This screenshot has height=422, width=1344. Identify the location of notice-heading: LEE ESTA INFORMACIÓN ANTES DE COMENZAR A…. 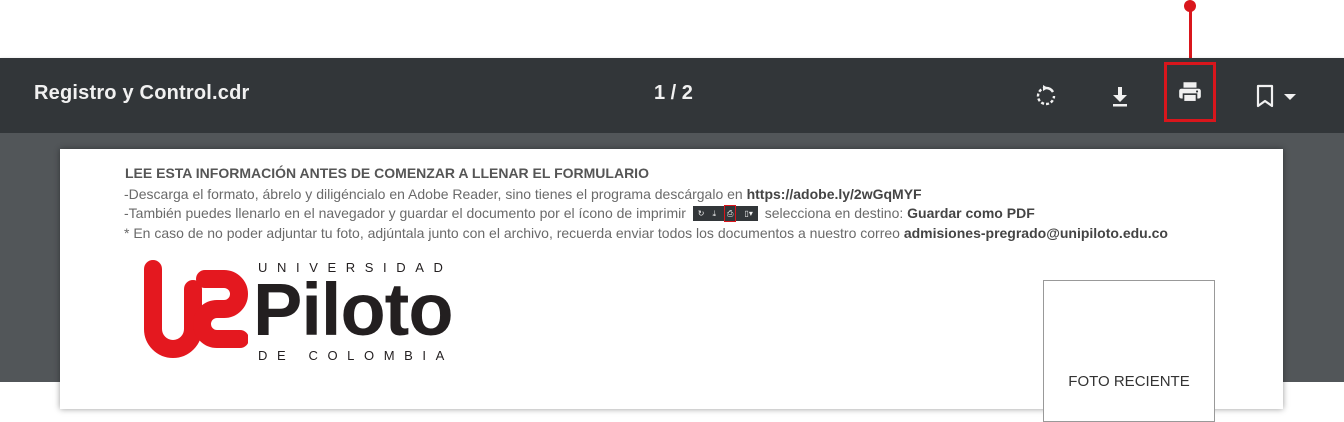
(387, 173).